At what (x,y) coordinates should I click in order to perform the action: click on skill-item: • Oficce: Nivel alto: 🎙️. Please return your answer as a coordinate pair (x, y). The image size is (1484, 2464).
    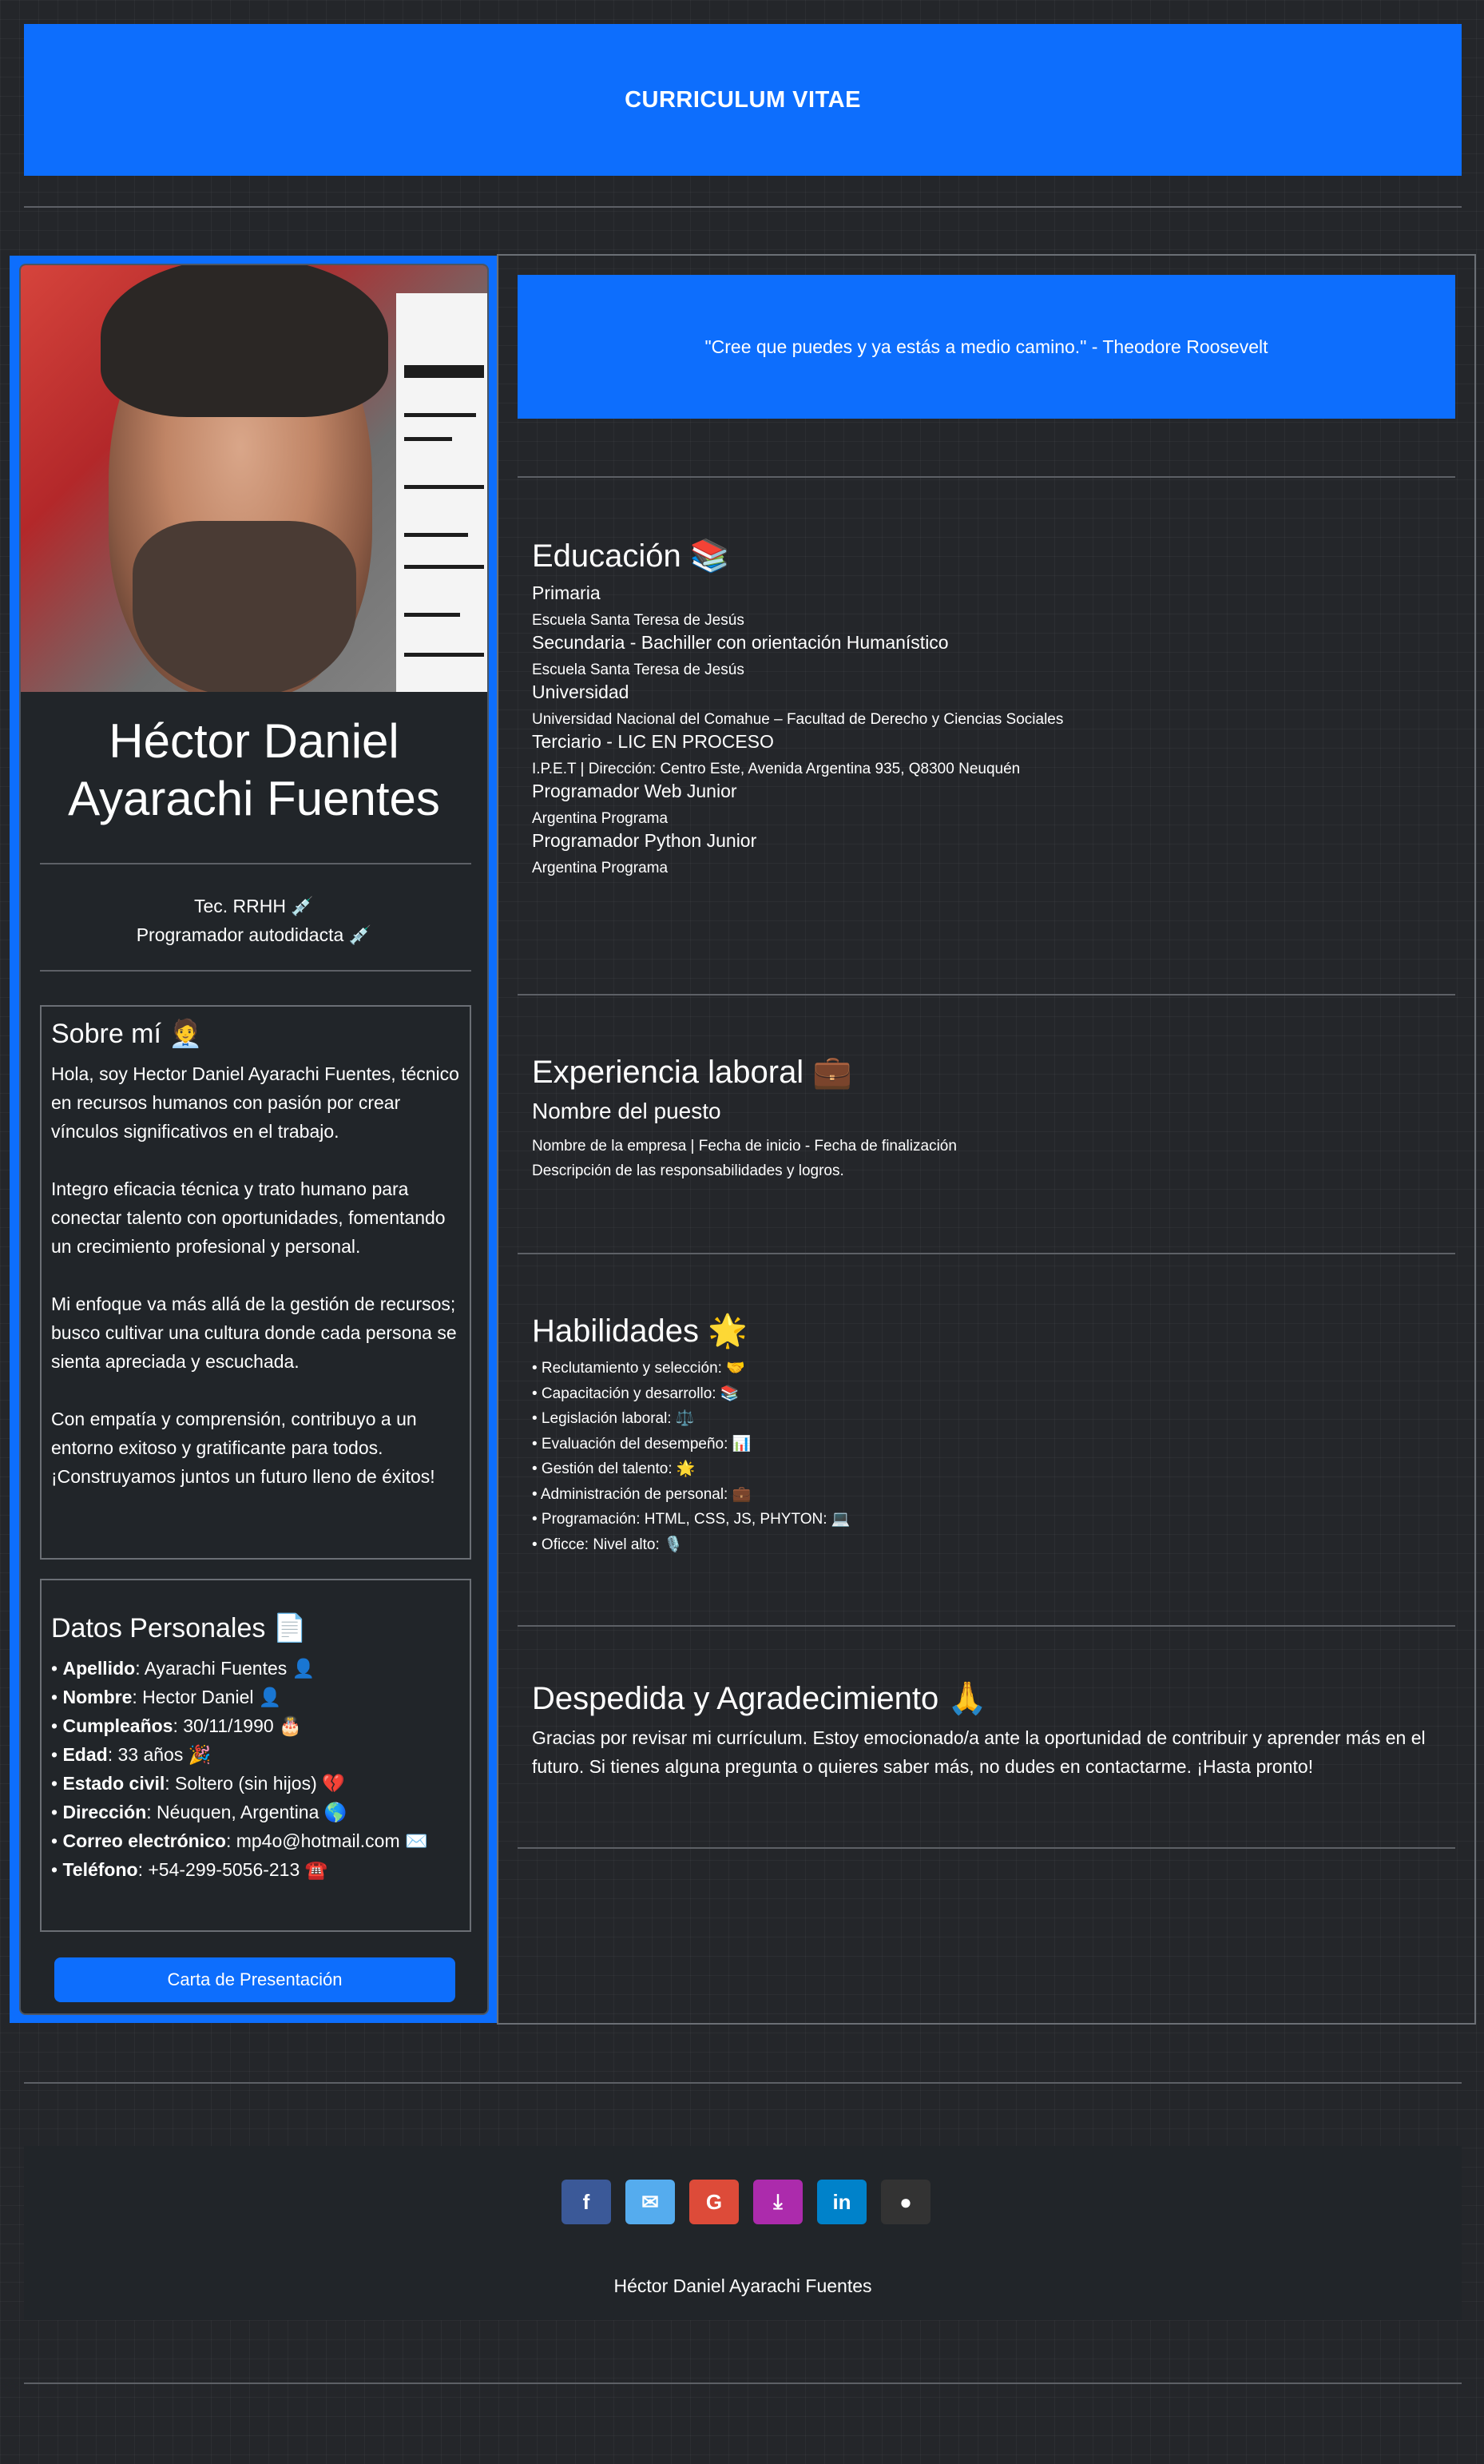
    Looking at the image, I should click on (607, 1544).